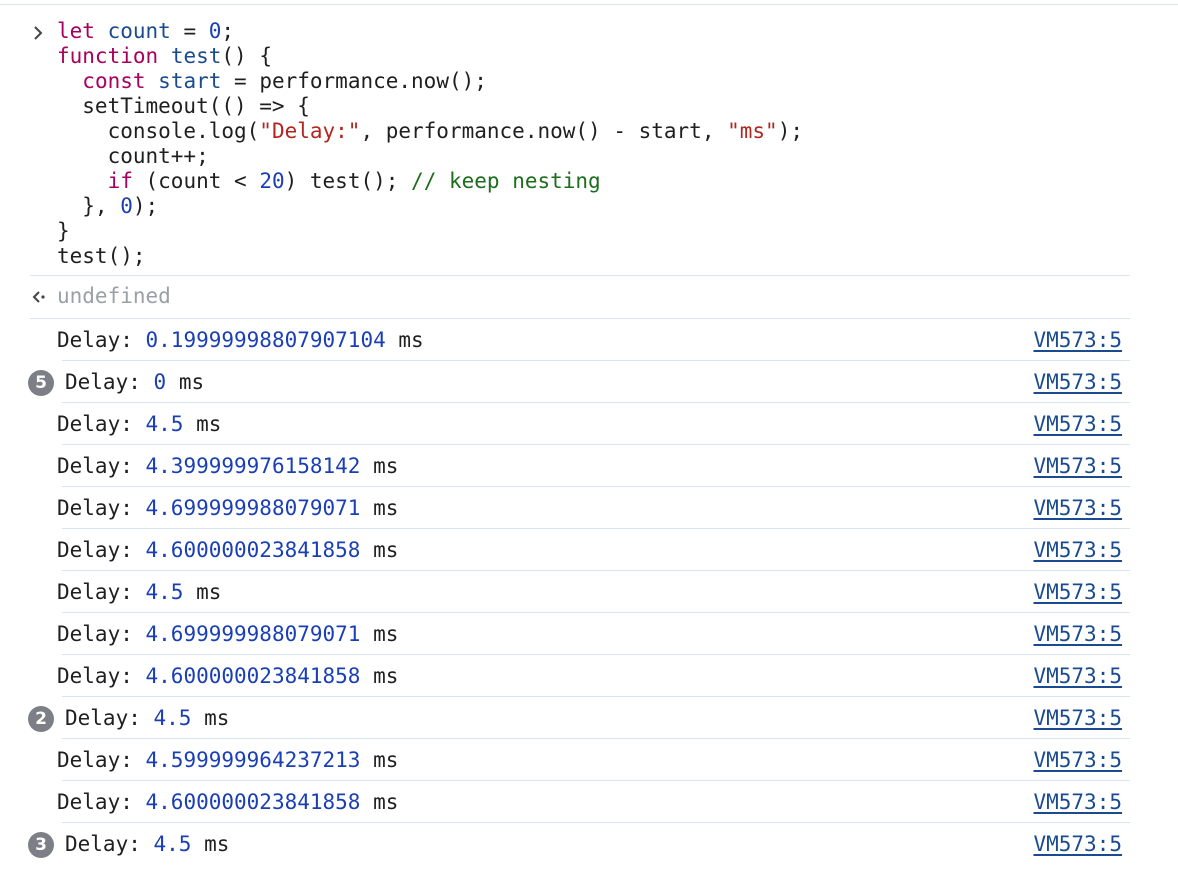 The width and height of the screenshot is (1178, 878). What do you see at coordinates (114, 296) in the screenshot?
I see `eval-result-value: undefined` at bounding box center [114, 296].